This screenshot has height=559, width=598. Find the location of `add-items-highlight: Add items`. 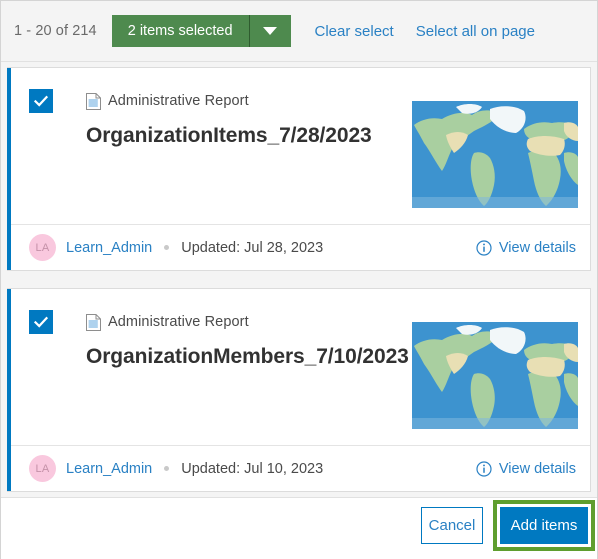

add-items-highlight: Add items is located at coordinates (544, 525).